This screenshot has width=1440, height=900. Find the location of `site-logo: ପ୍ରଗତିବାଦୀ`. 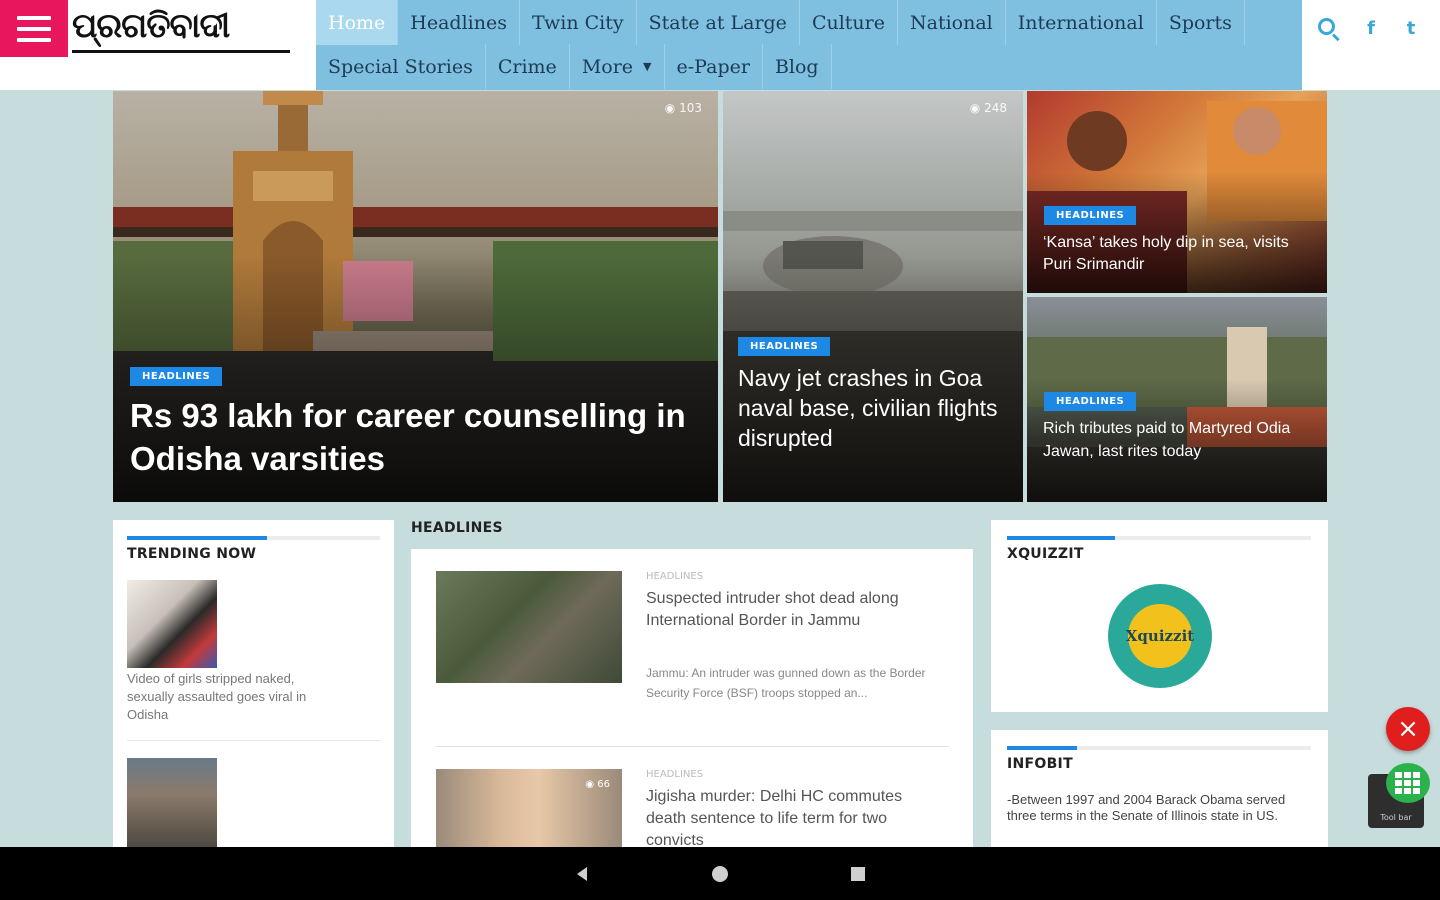

site-logo: ପ୍ରଗତିବାଦୀ is located at coordinates (192, 31).